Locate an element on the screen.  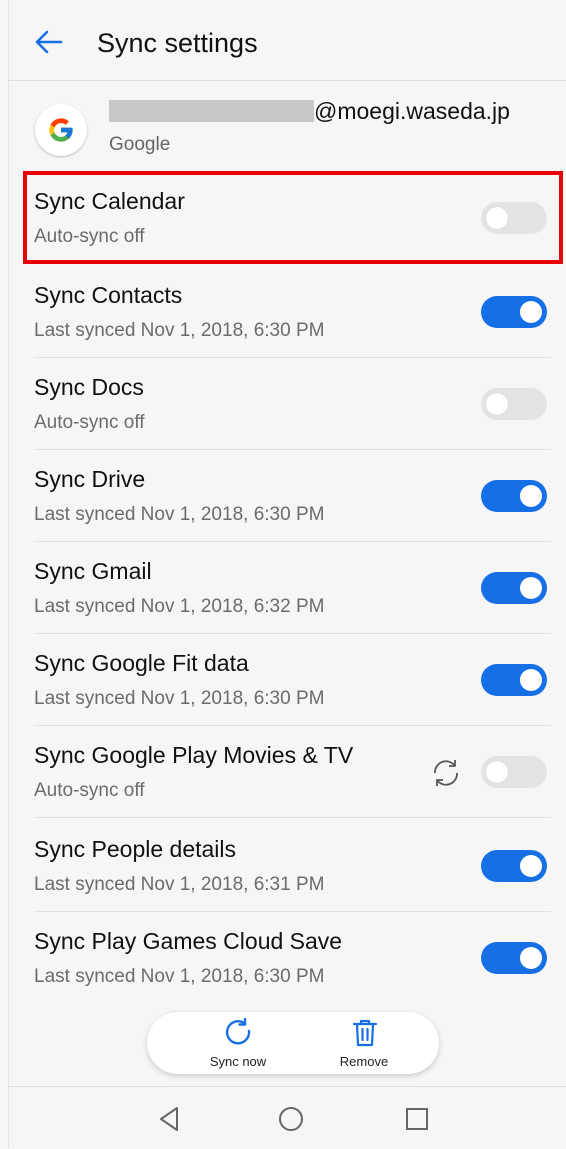
sync-item-calendar: Sync Calendar Auto-sync off is located at coordinates (287, 218).